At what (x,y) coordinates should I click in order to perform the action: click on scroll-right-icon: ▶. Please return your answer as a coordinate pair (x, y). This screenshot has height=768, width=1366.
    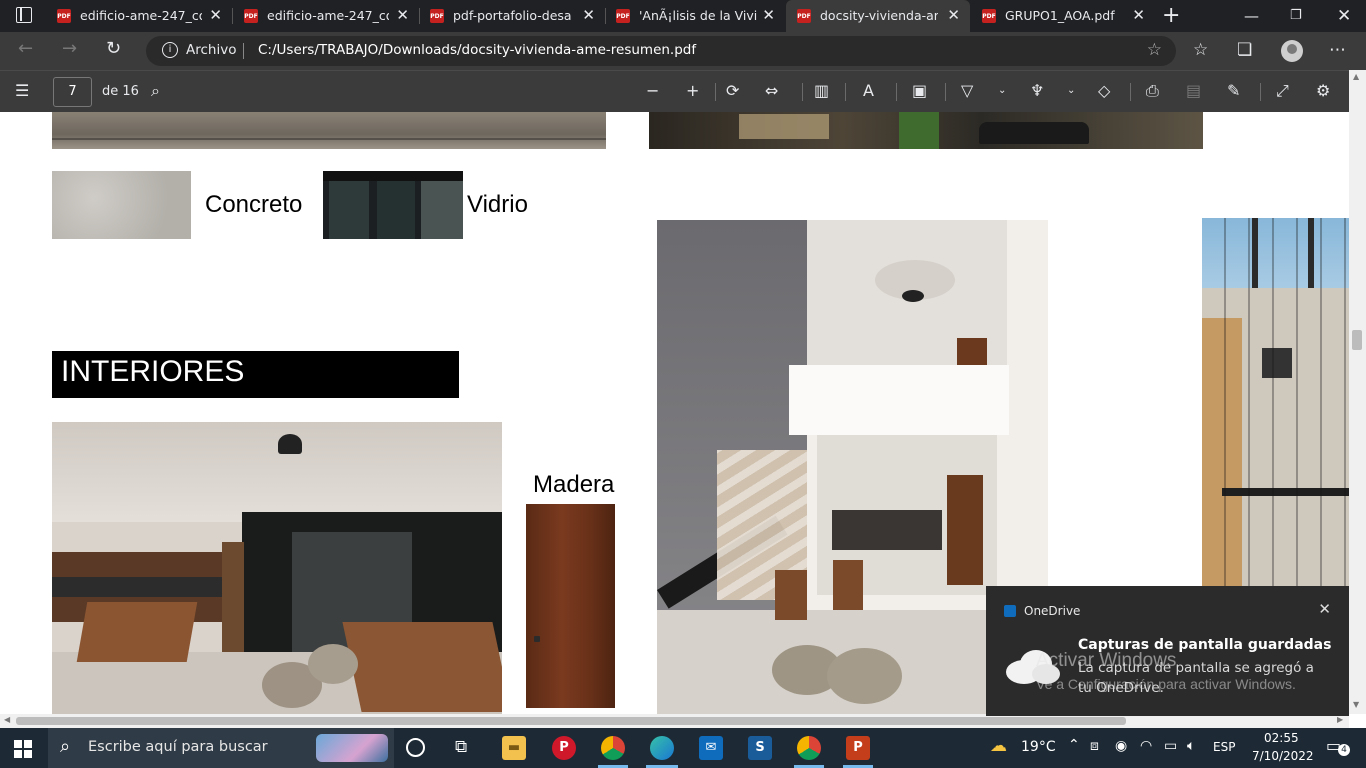
    Looking at the image, I should click on (1340, 719).